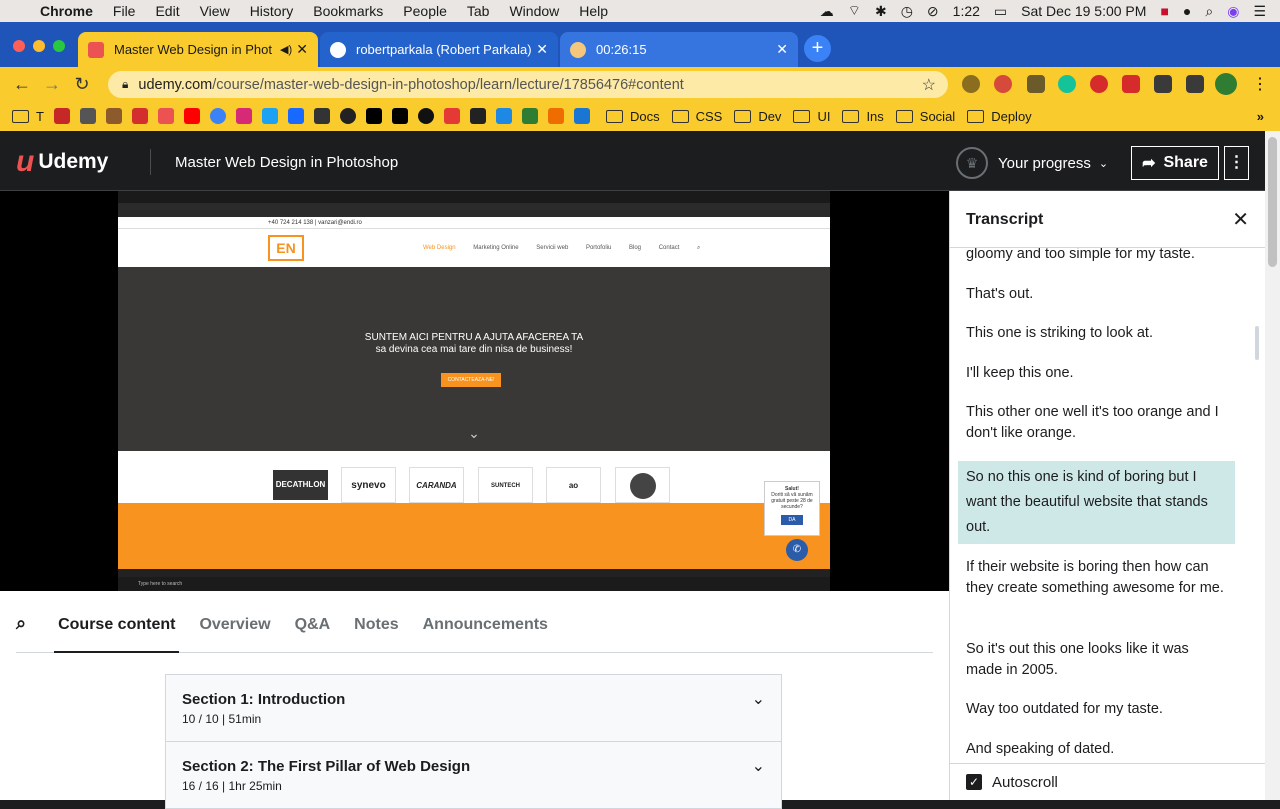 The width and height of the screenshot is (1280, 809). I want to click on speaker-icon: ◀), so click(286, 49).